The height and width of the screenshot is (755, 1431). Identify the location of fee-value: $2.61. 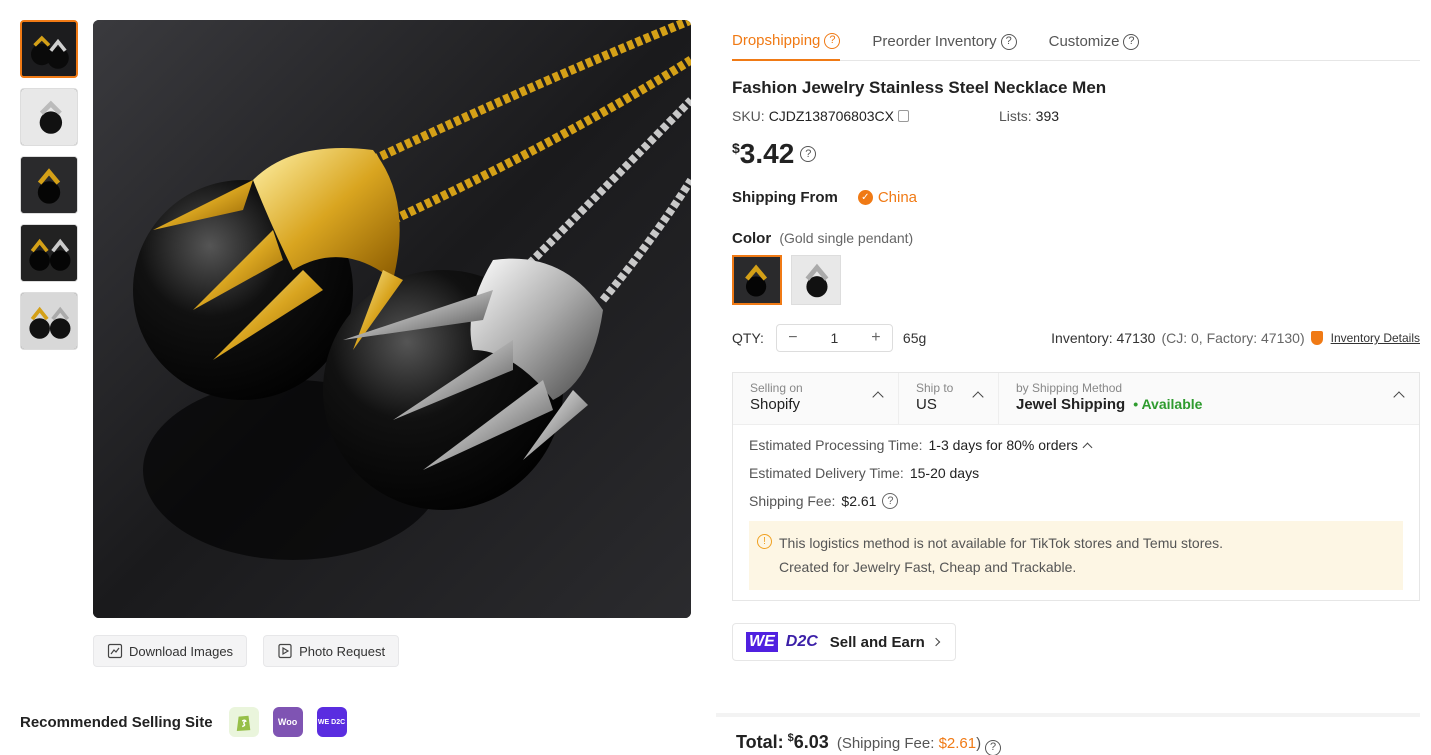
(859, 501).